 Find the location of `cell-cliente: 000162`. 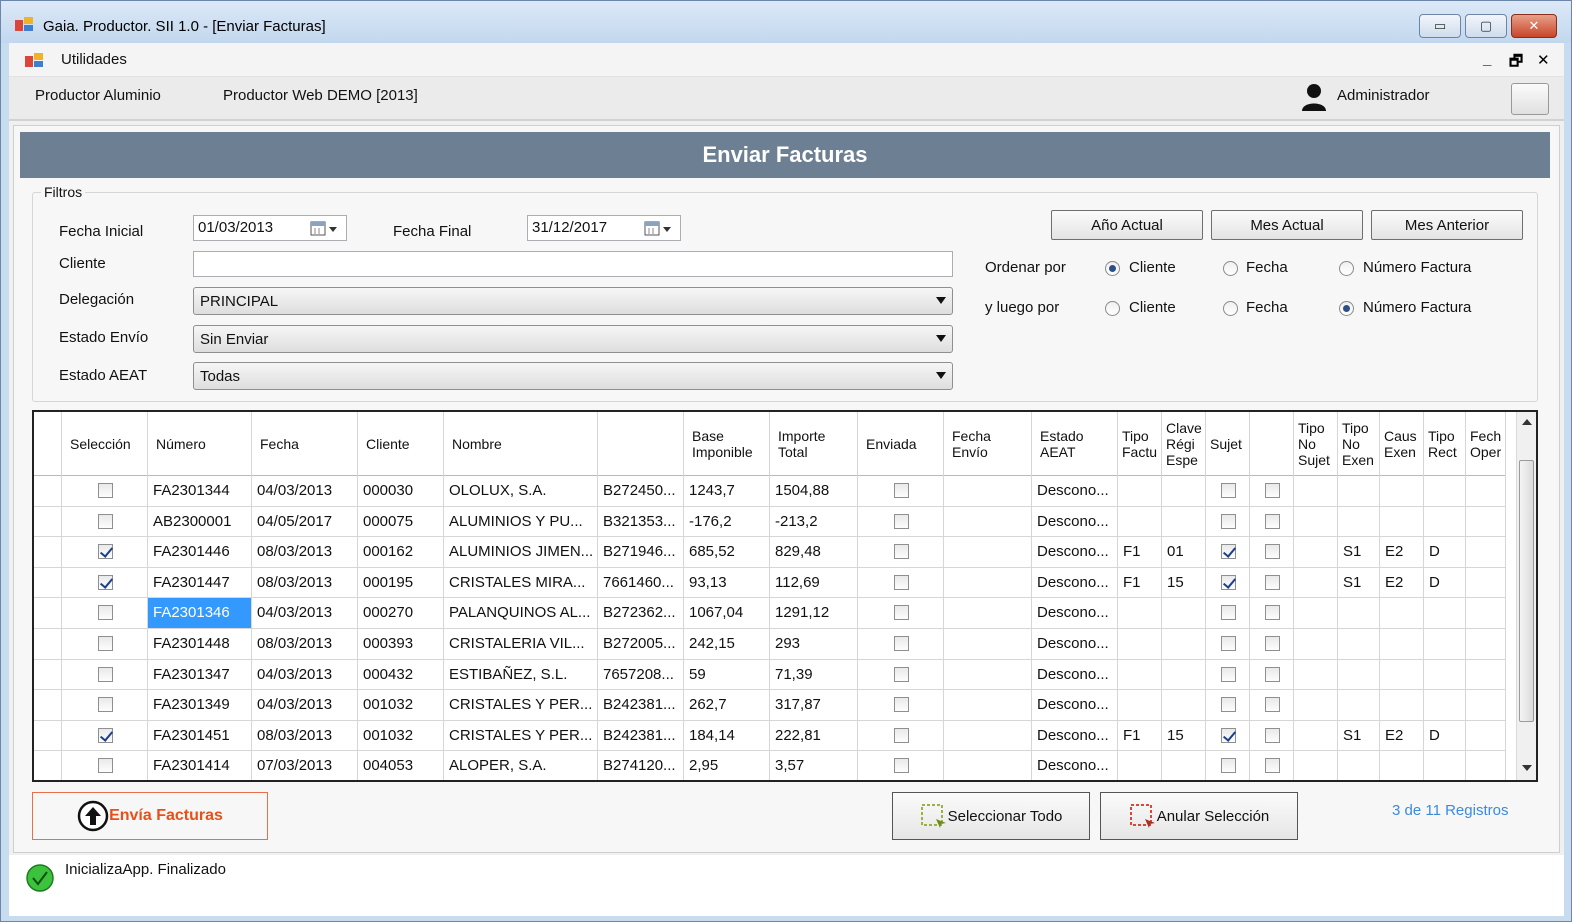

cell-cliente: 000162 is located at coordinates (401, 552).